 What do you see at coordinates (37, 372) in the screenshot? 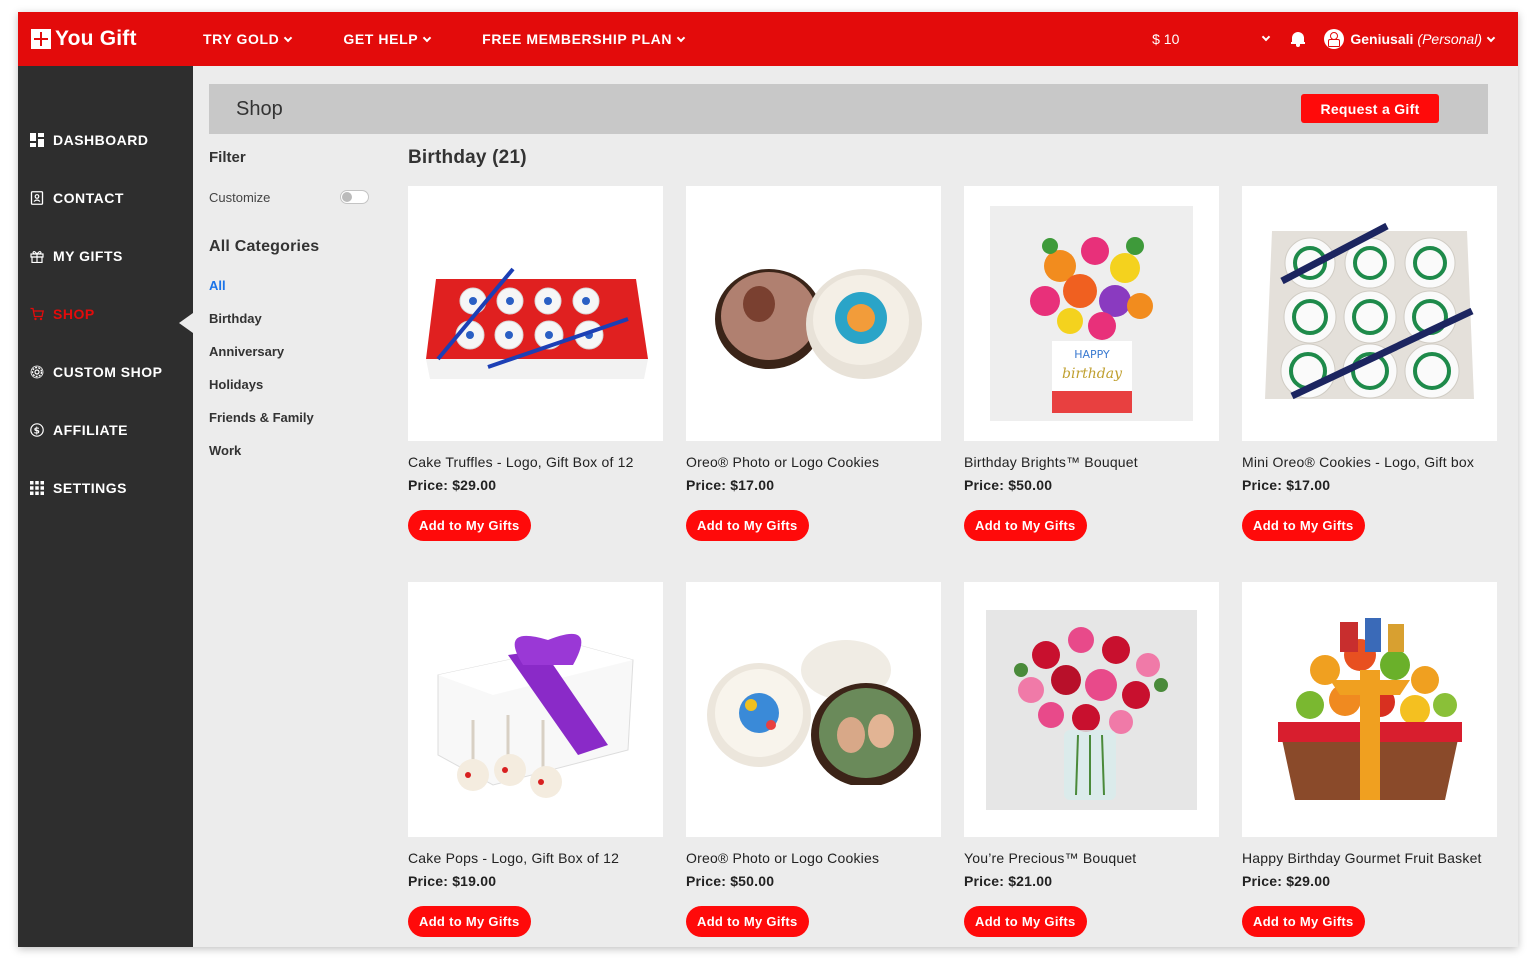
I see `gear-icon` at bounding box center [37, 372].